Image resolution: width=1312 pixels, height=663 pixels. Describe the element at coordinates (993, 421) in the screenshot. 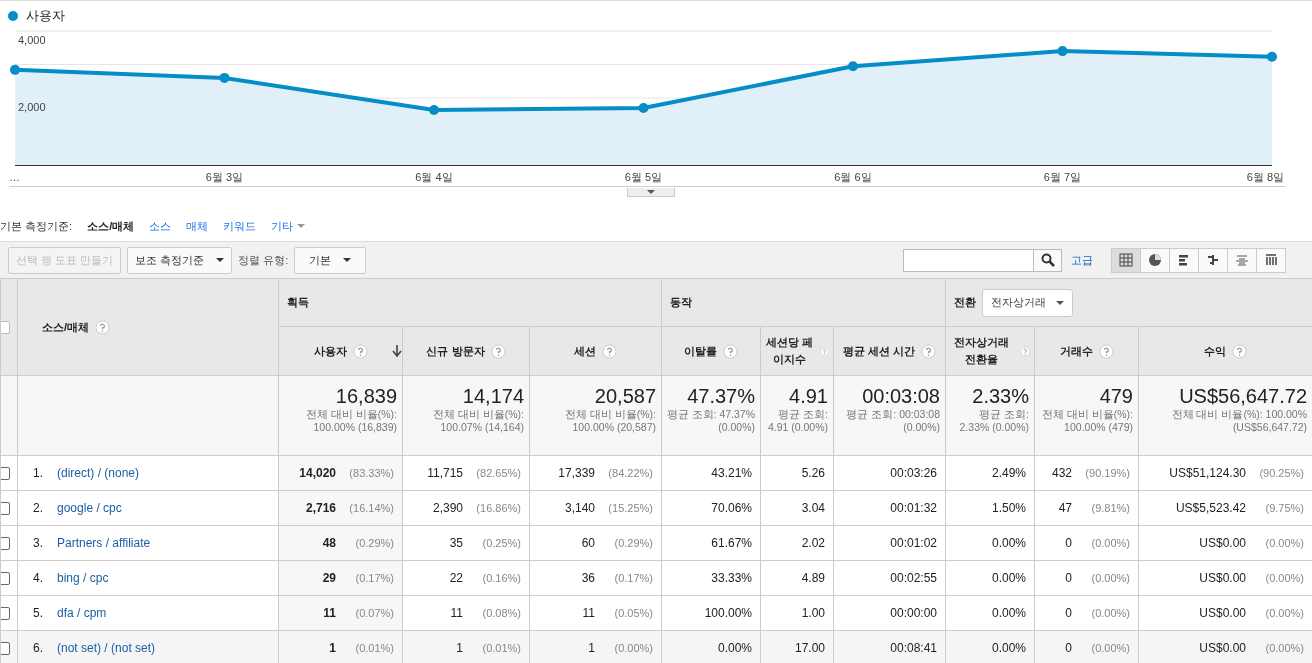

I see `total-note: 평균 조회: 2.33% (0.00%)` at that location.